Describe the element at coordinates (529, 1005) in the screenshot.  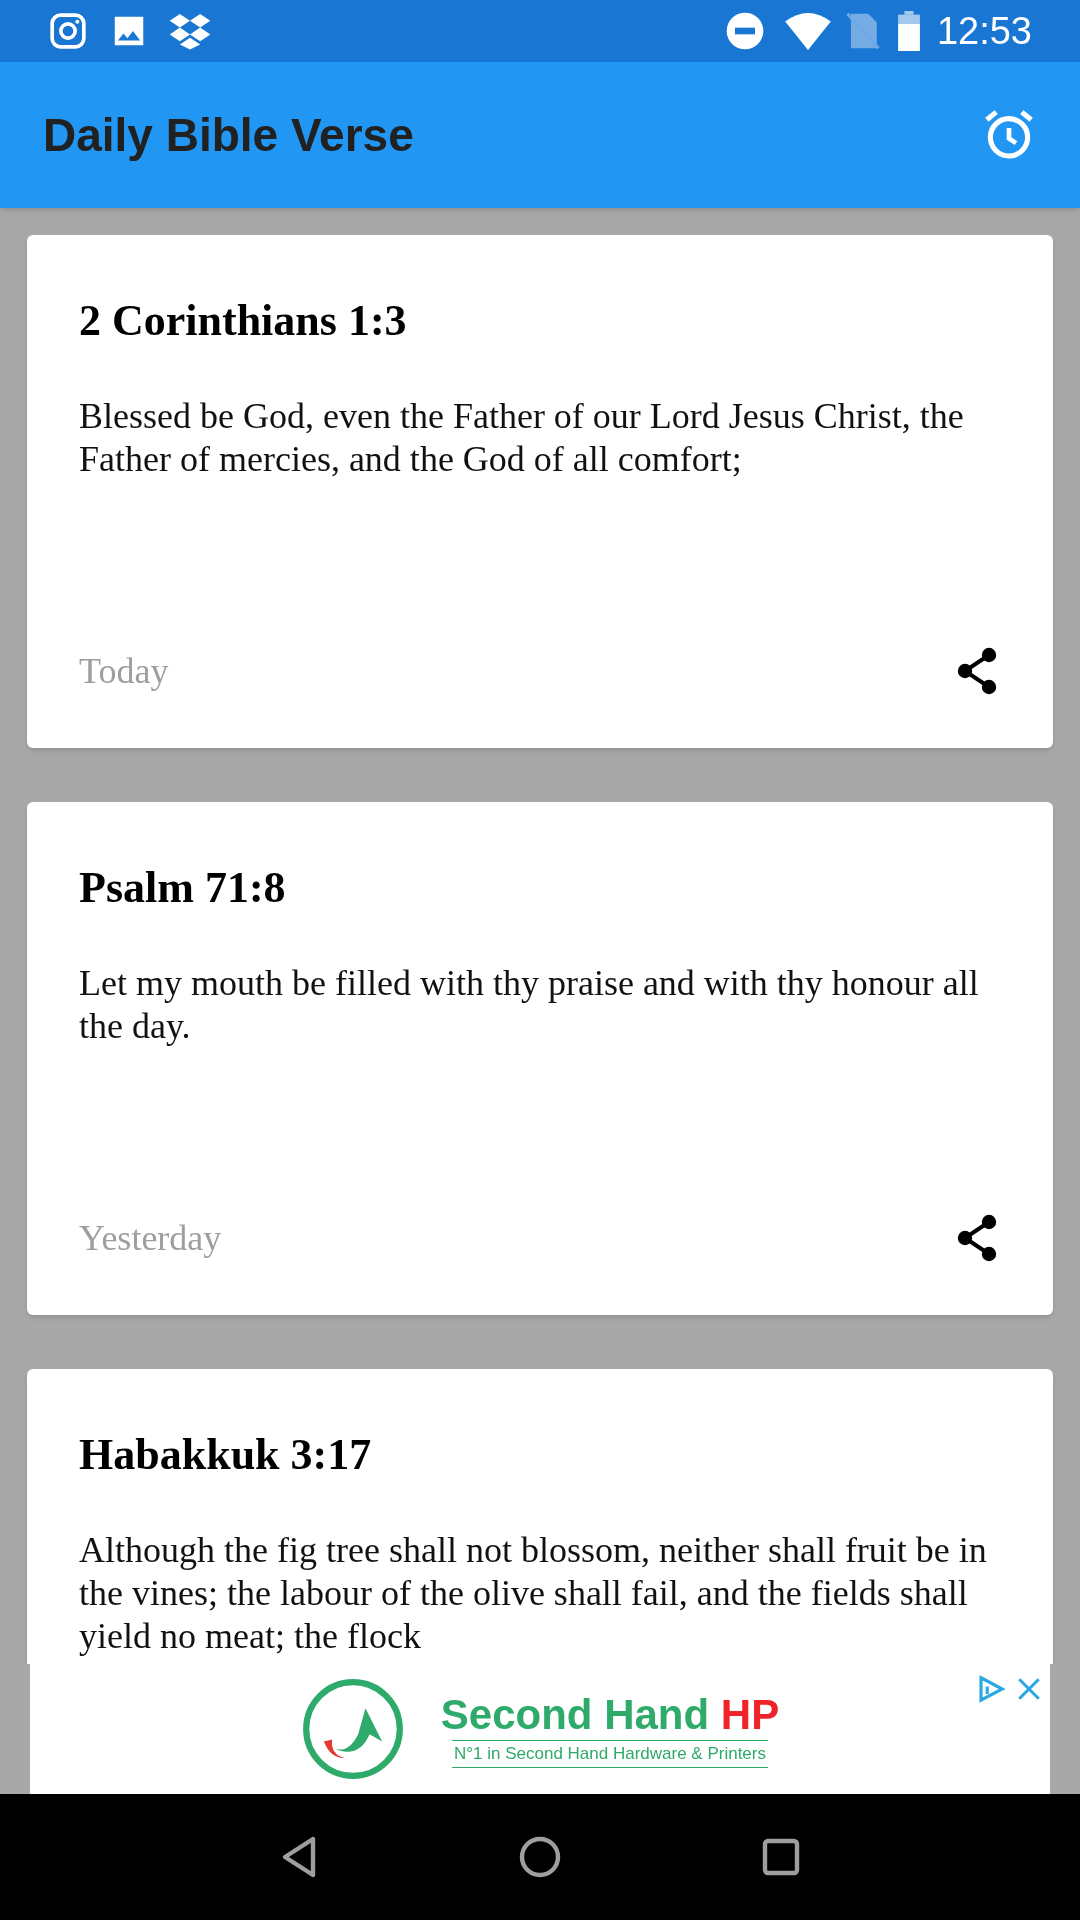
I see `verse-text: Let my mouth be filled with thy praise and with thy honour all the day.` at that location.